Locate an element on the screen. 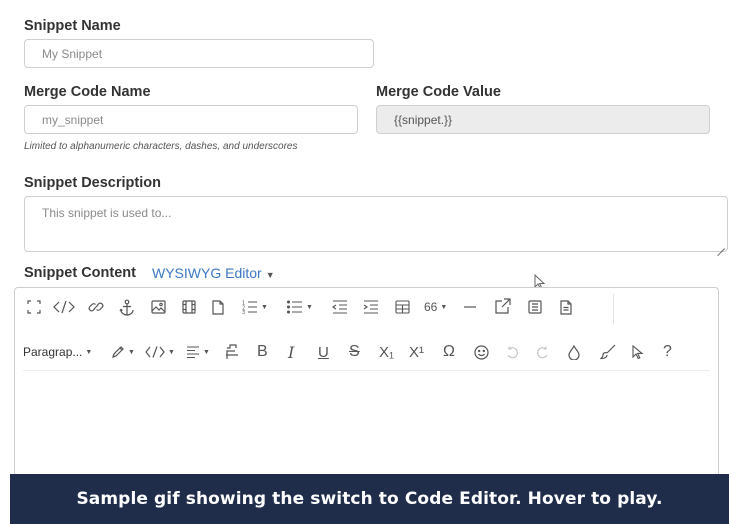 This screenshot has height=524, width=729. indent-icon is located at coordinates (371, 307).